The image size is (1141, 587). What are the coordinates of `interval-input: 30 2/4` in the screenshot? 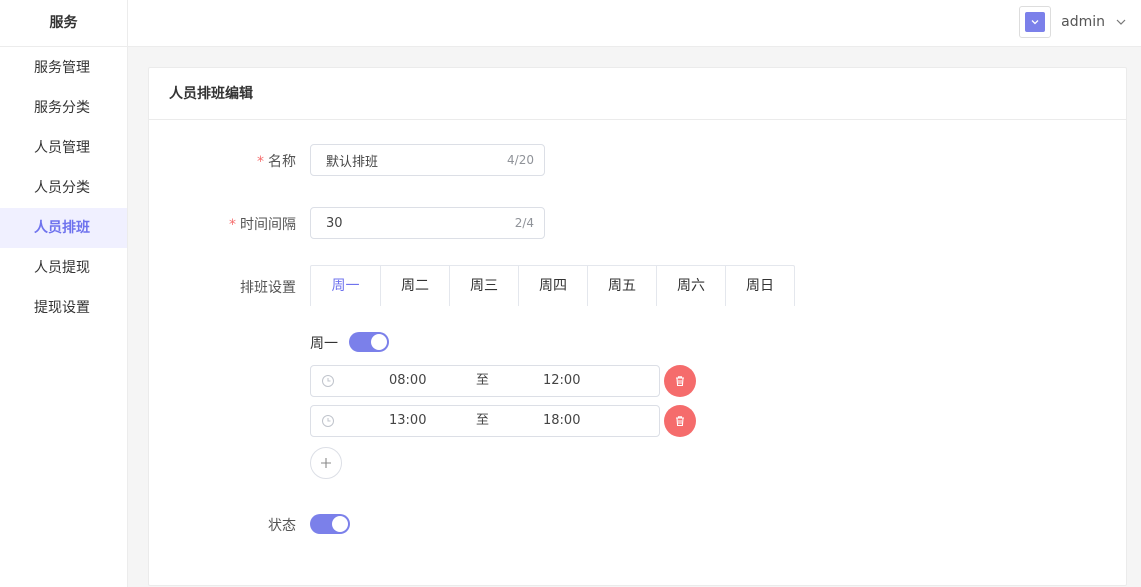 It's located at (427, 223).